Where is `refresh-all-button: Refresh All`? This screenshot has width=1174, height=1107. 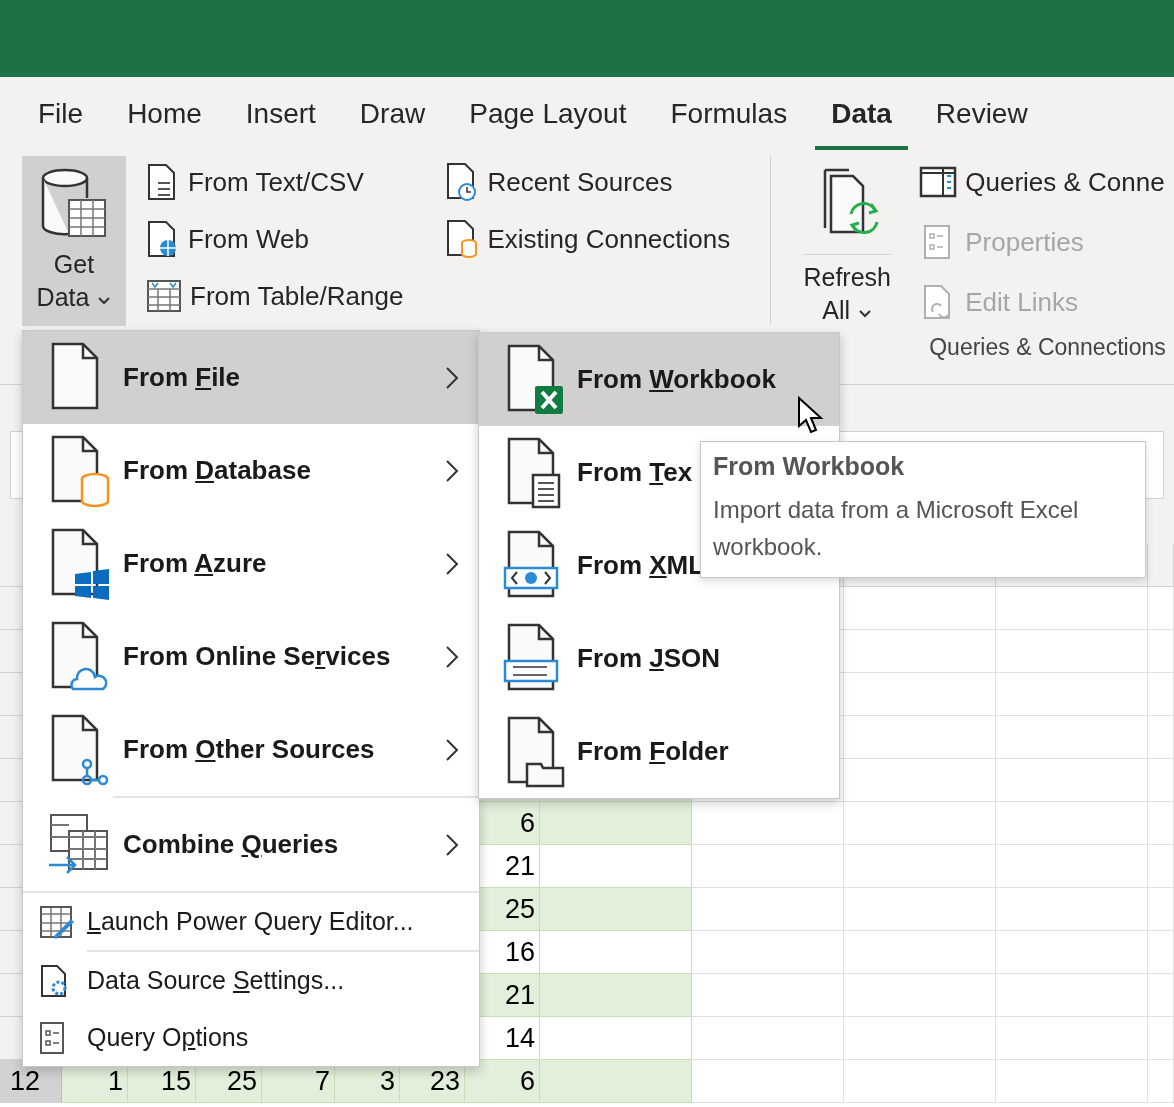 refresh-all-button: Refresh All is located at coordinates (847, 241).